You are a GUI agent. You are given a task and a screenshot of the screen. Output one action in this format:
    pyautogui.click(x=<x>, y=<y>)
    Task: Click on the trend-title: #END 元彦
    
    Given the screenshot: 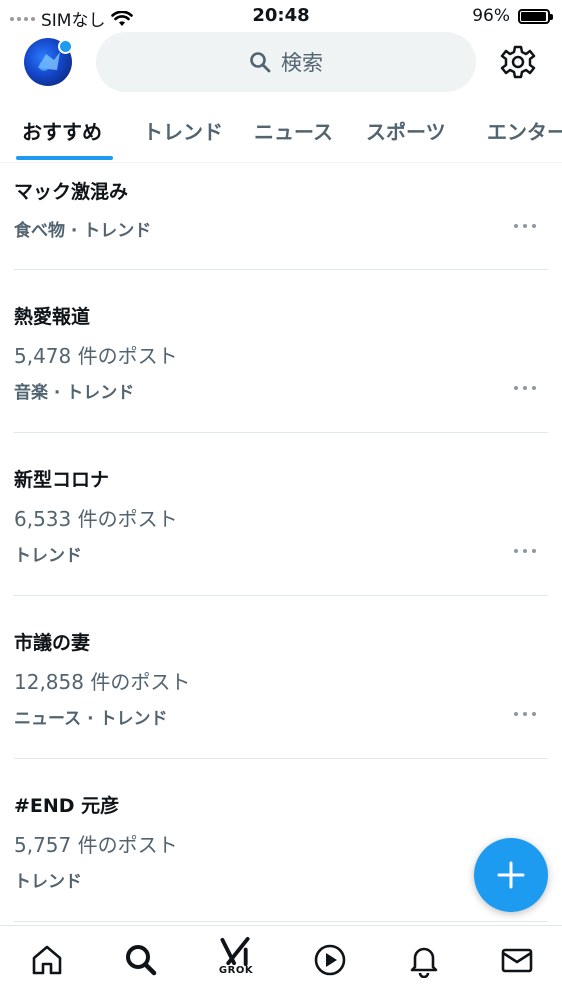 What is the action you would take?
    pyautogui.click(x=67, y=806)
    